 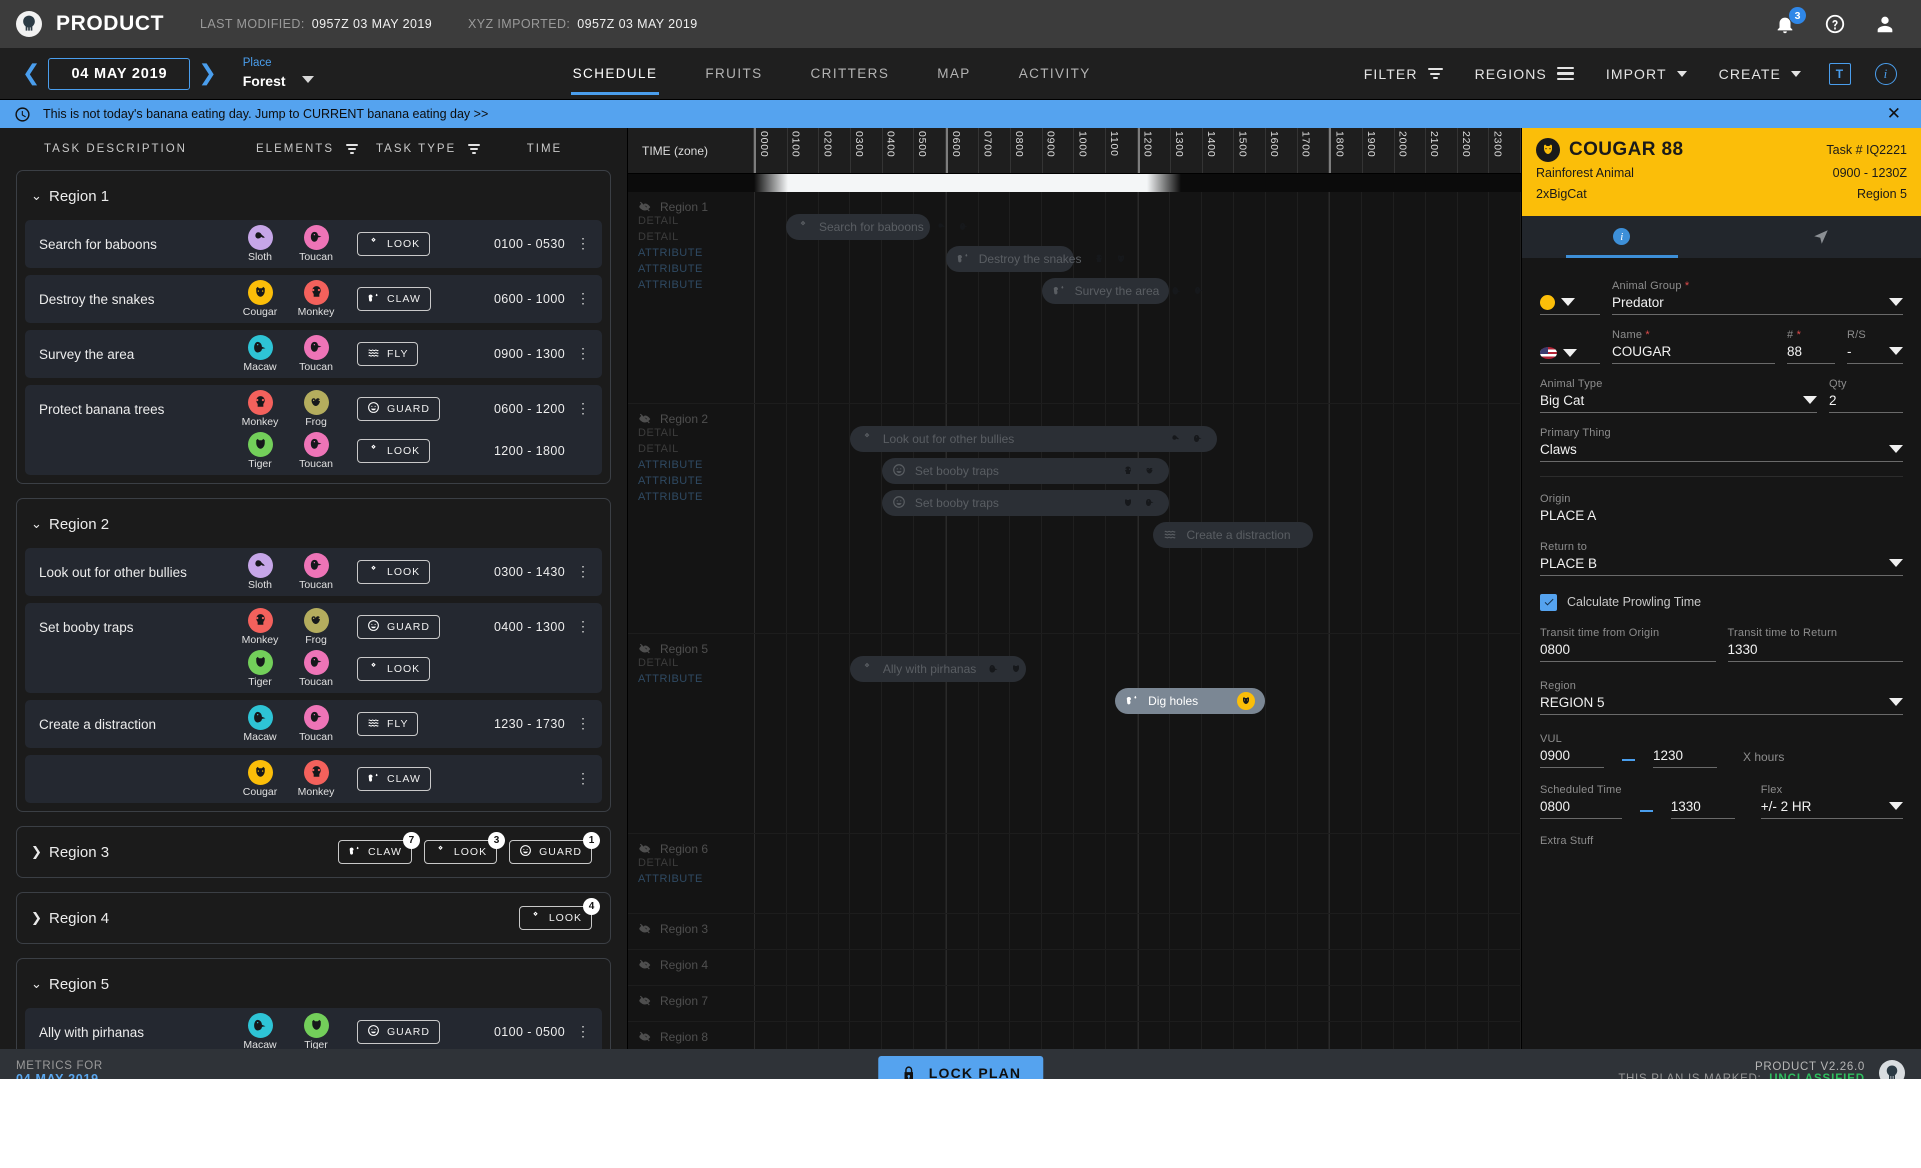 I want to click on region-header-4: ❯ Region 4 LOOK 4, so click(x=313, y=916).